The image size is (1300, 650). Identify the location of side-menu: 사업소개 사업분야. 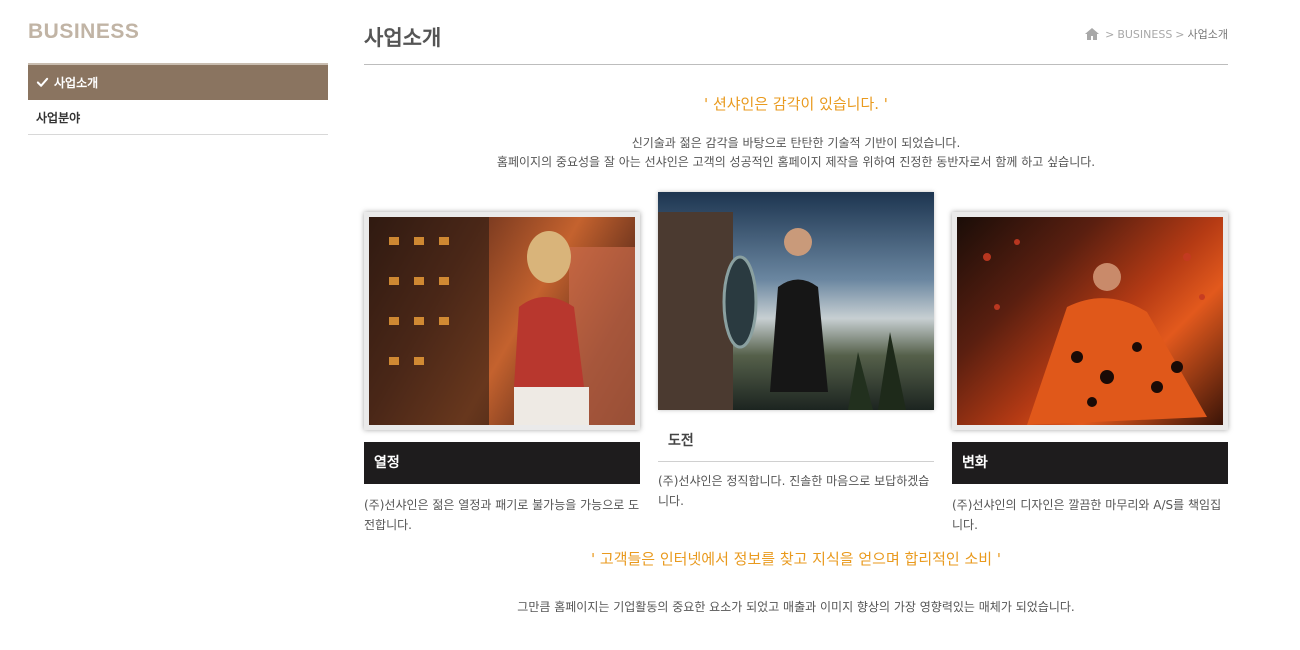
(178, 99).